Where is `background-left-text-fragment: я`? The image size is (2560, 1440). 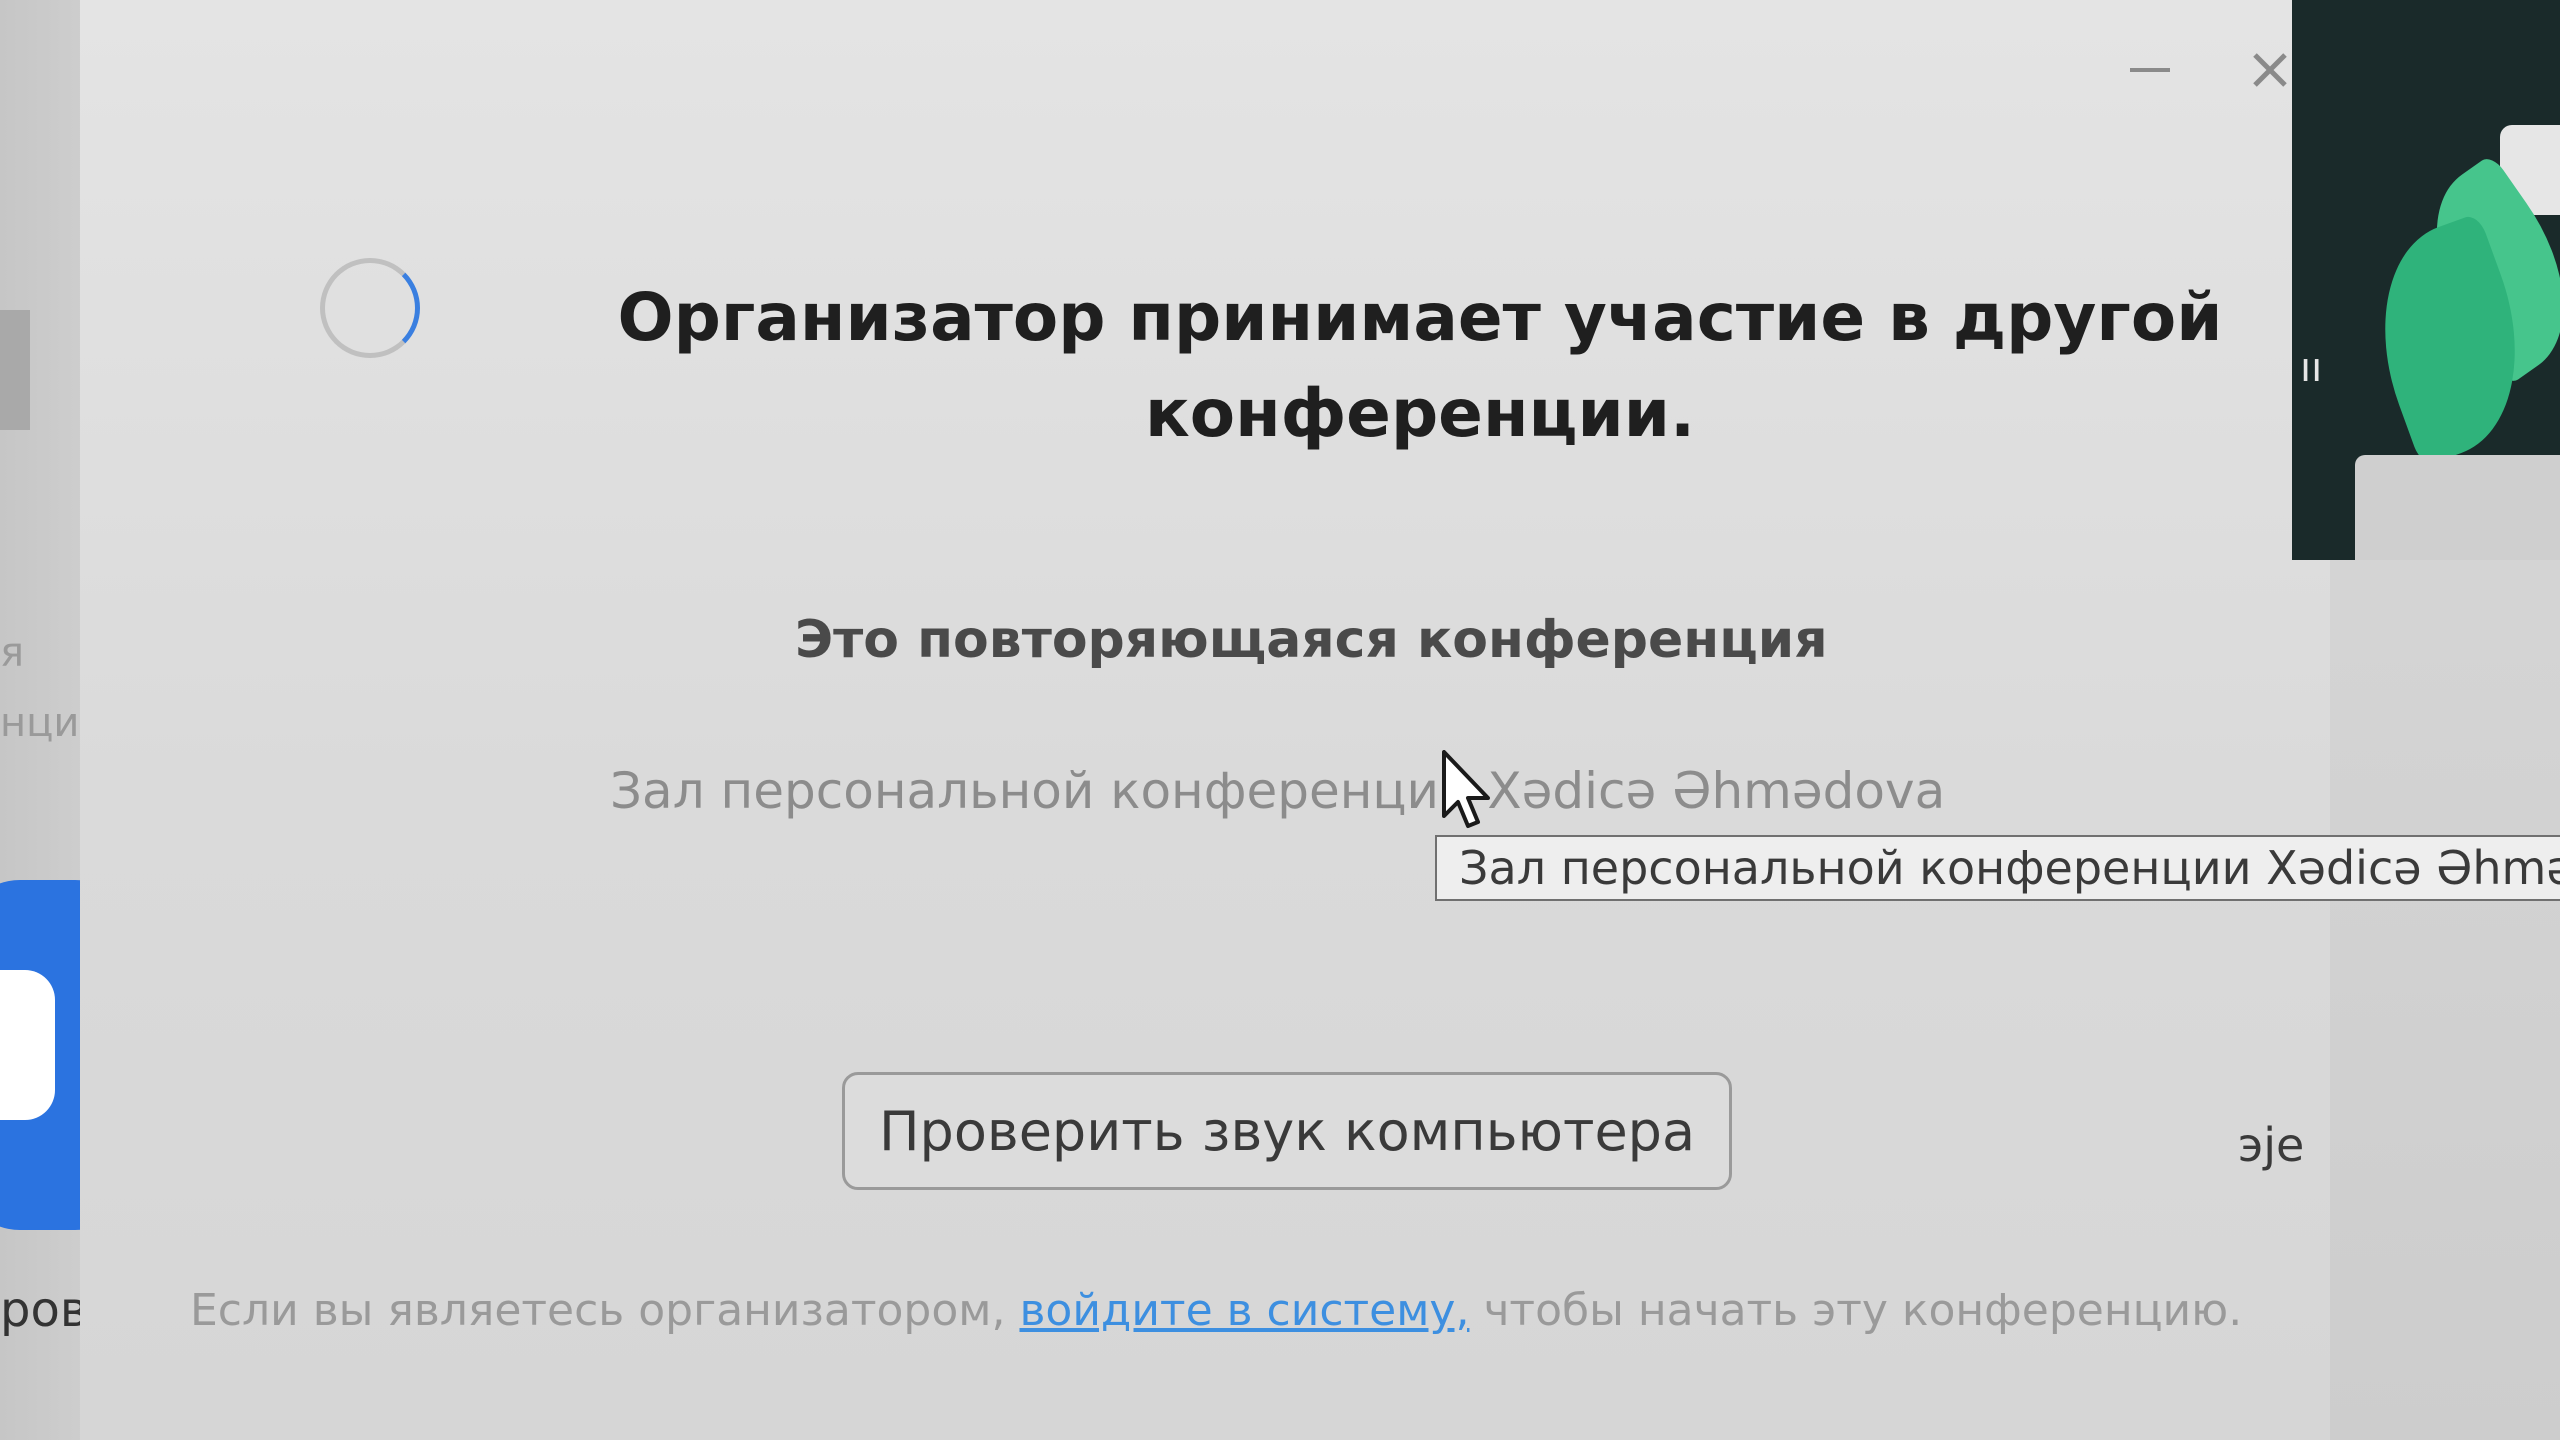 background-left-text-fragment: я is located at coordinates (12, 653).